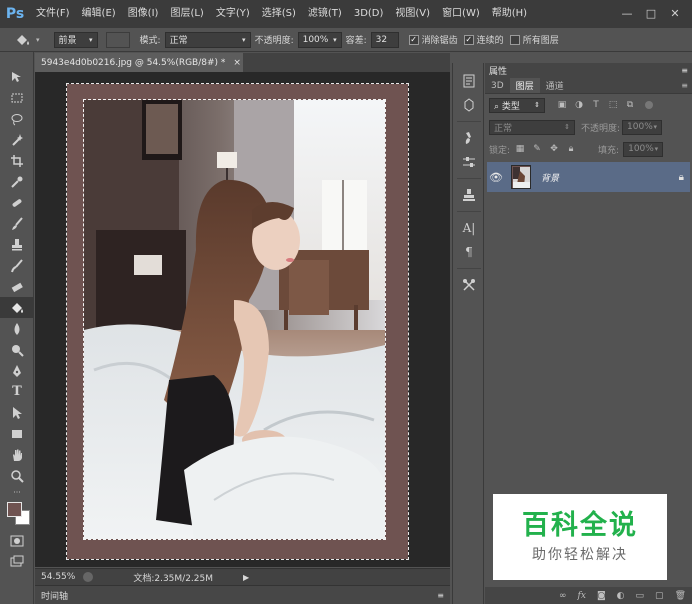  I want to click on zoom-tool-icon, so click(17, 475).